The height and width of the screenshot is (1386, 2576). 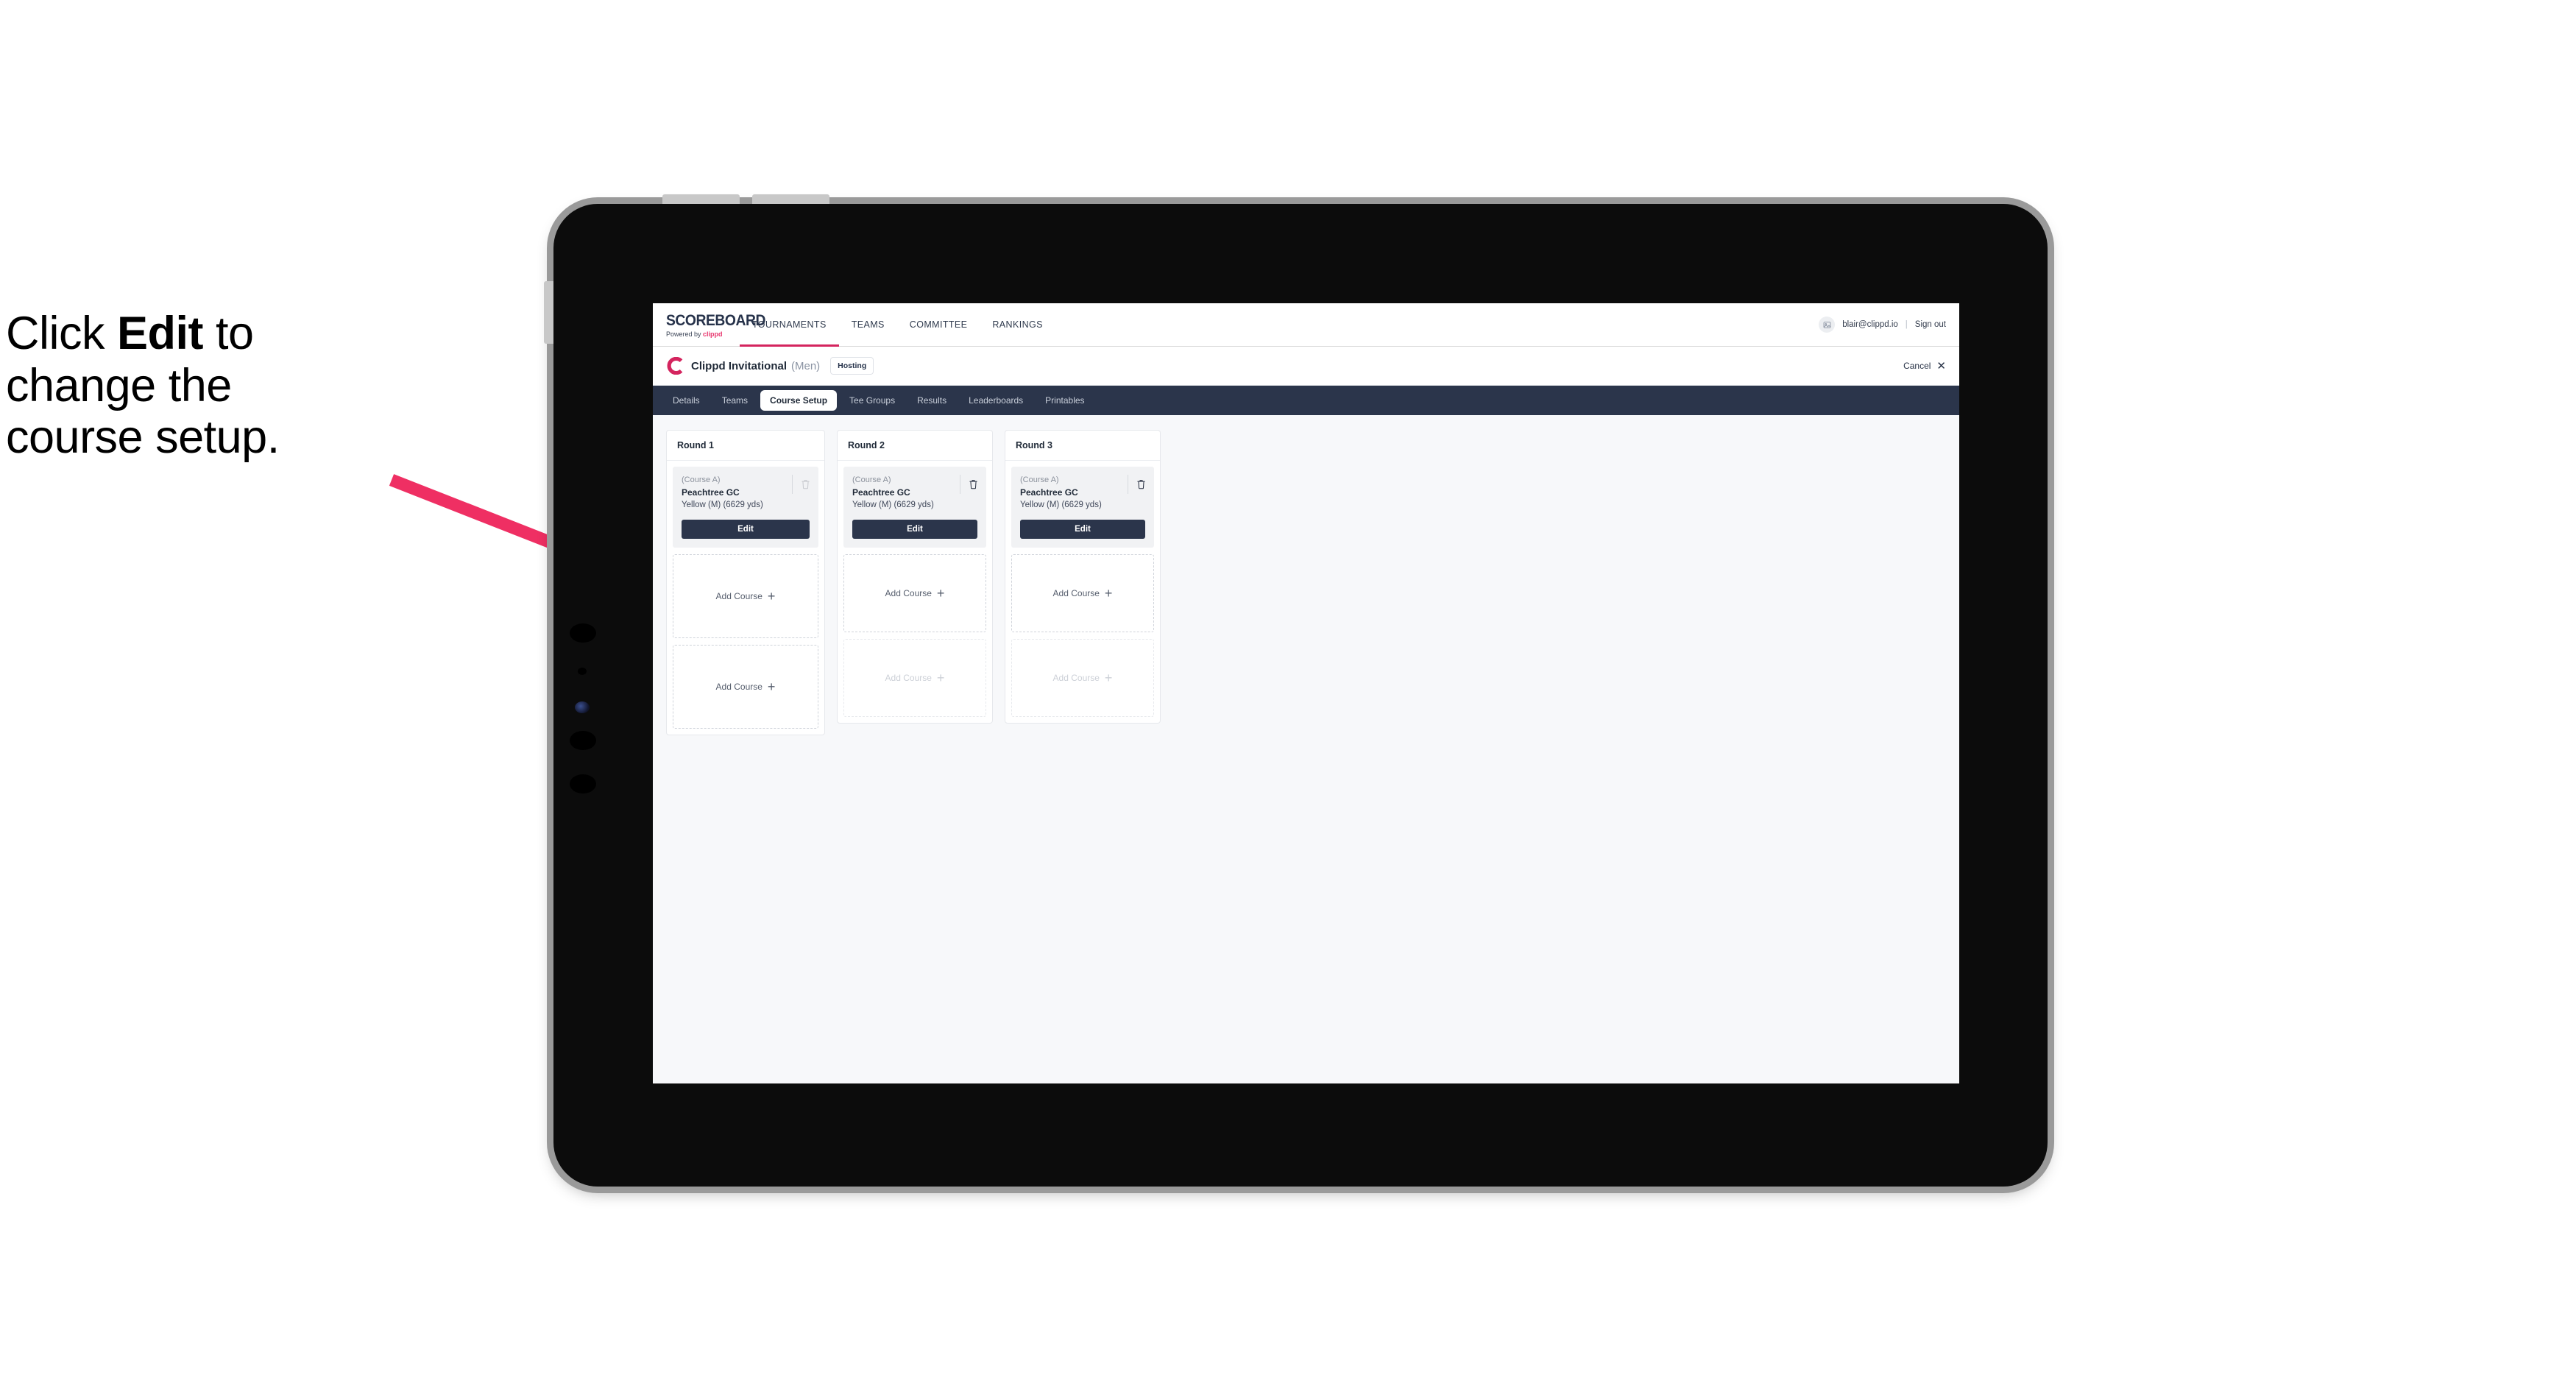 I want to click on logo-wordmark: SCOREBOARD, so click(x=715, y=320).